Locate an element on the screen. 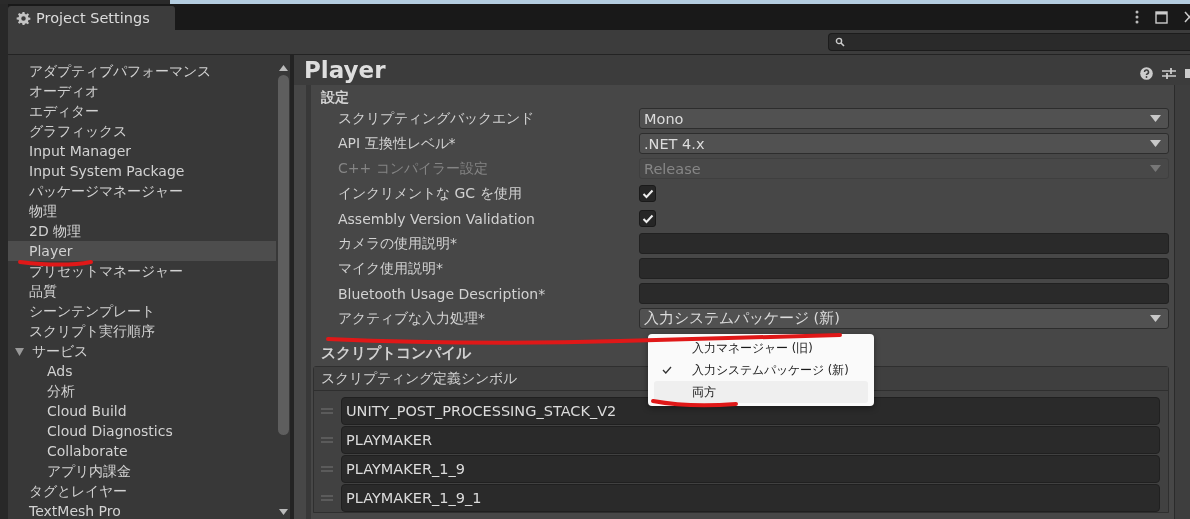 Image resolution: width=1190 pixels, height=519 pixels. dropdown-value: 入力システムパッケージ (新) is located at coordinates (742, 318).